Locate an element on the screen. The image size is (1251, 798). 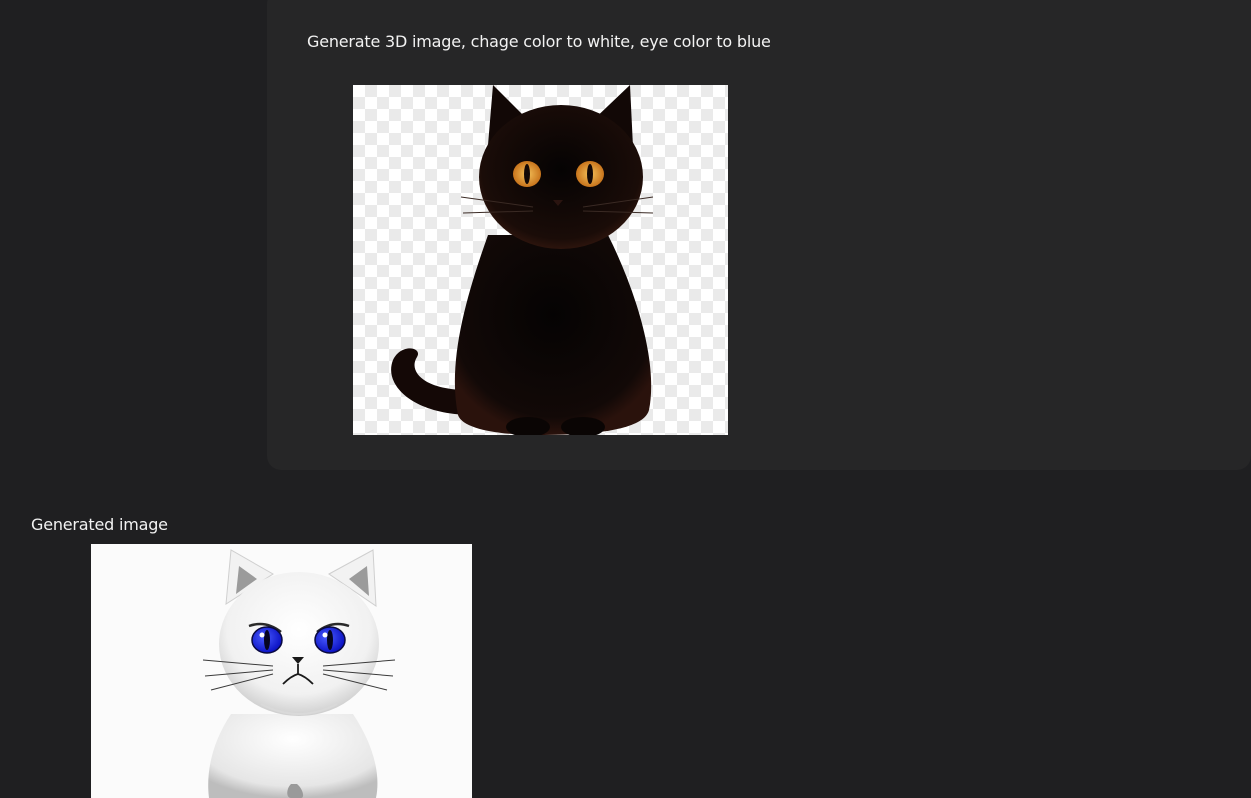
generated-cat-image is located at coordinates (281, 671).